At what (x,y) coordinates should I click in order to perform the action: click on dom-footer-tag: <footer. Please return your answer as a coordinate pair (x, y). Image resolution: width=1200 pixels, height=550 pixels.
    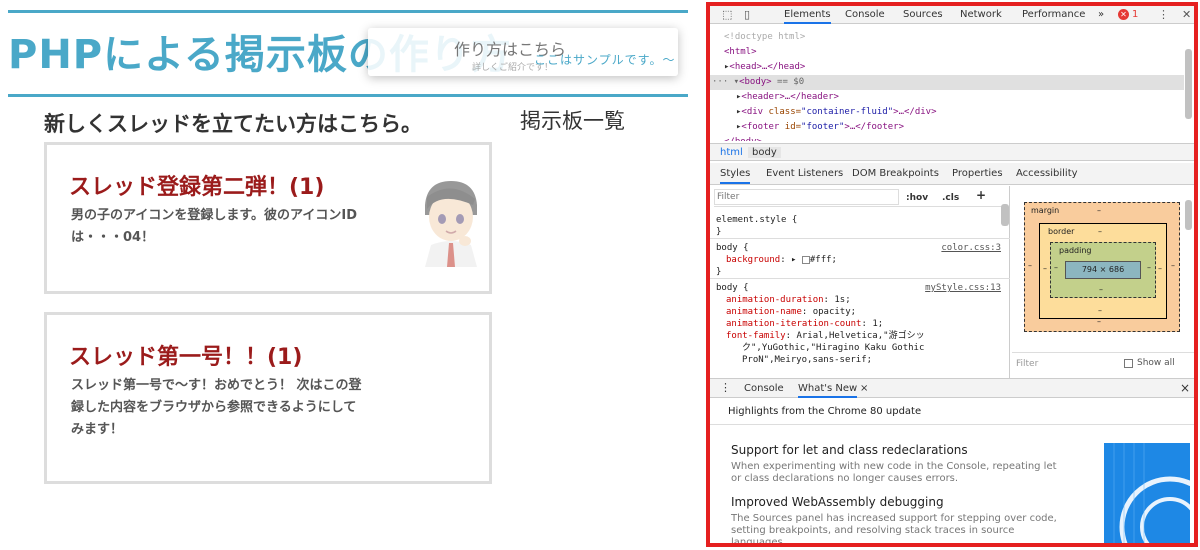
    Looking at the image, I should click on (763, 127).